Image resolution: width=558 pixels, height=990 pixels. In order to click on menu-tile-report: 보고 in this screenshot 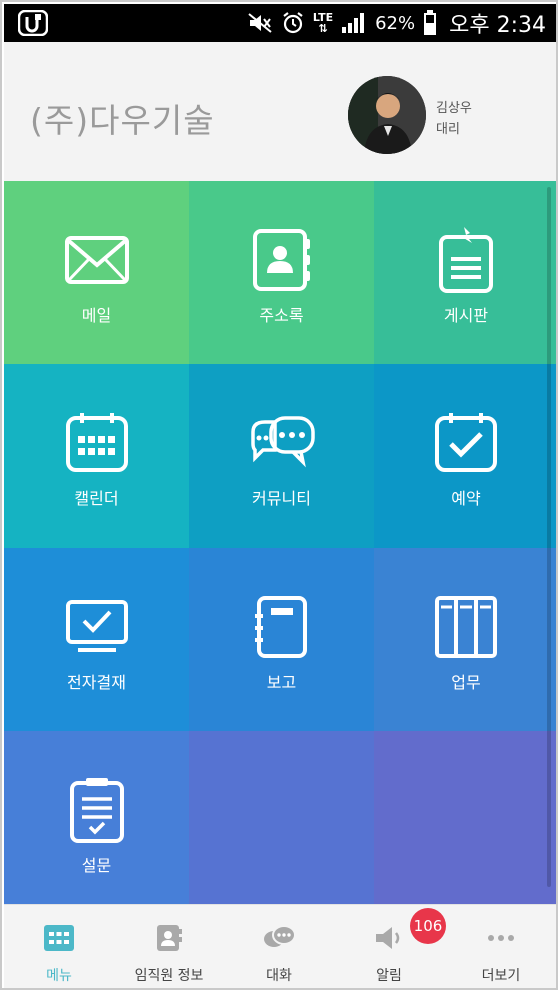, I will do `click(281, 639)`.